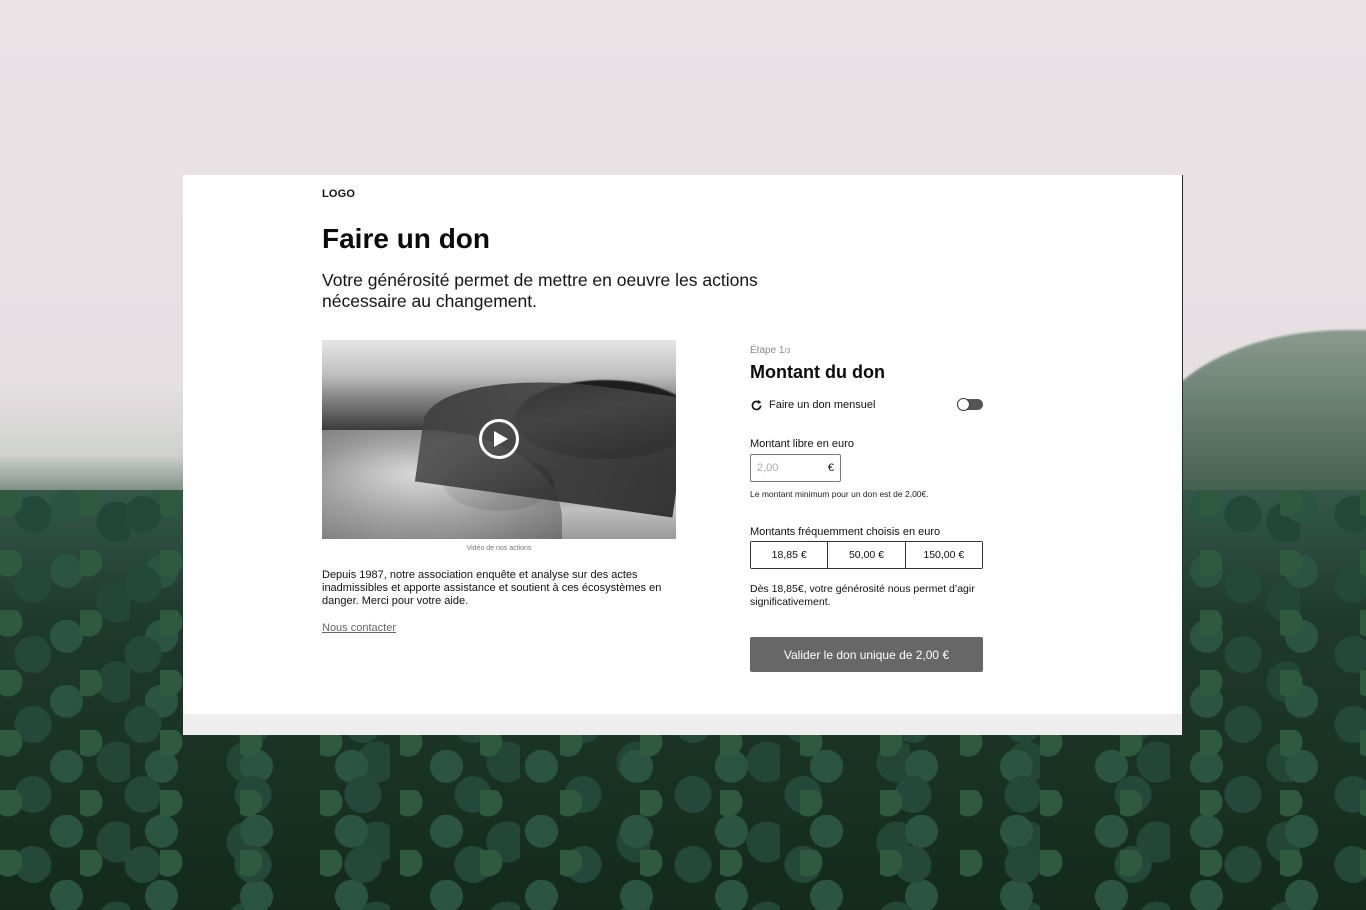 The height and width of the screenshot is (910, 1366). I want to click on toggle-knob, so click(963, 404).